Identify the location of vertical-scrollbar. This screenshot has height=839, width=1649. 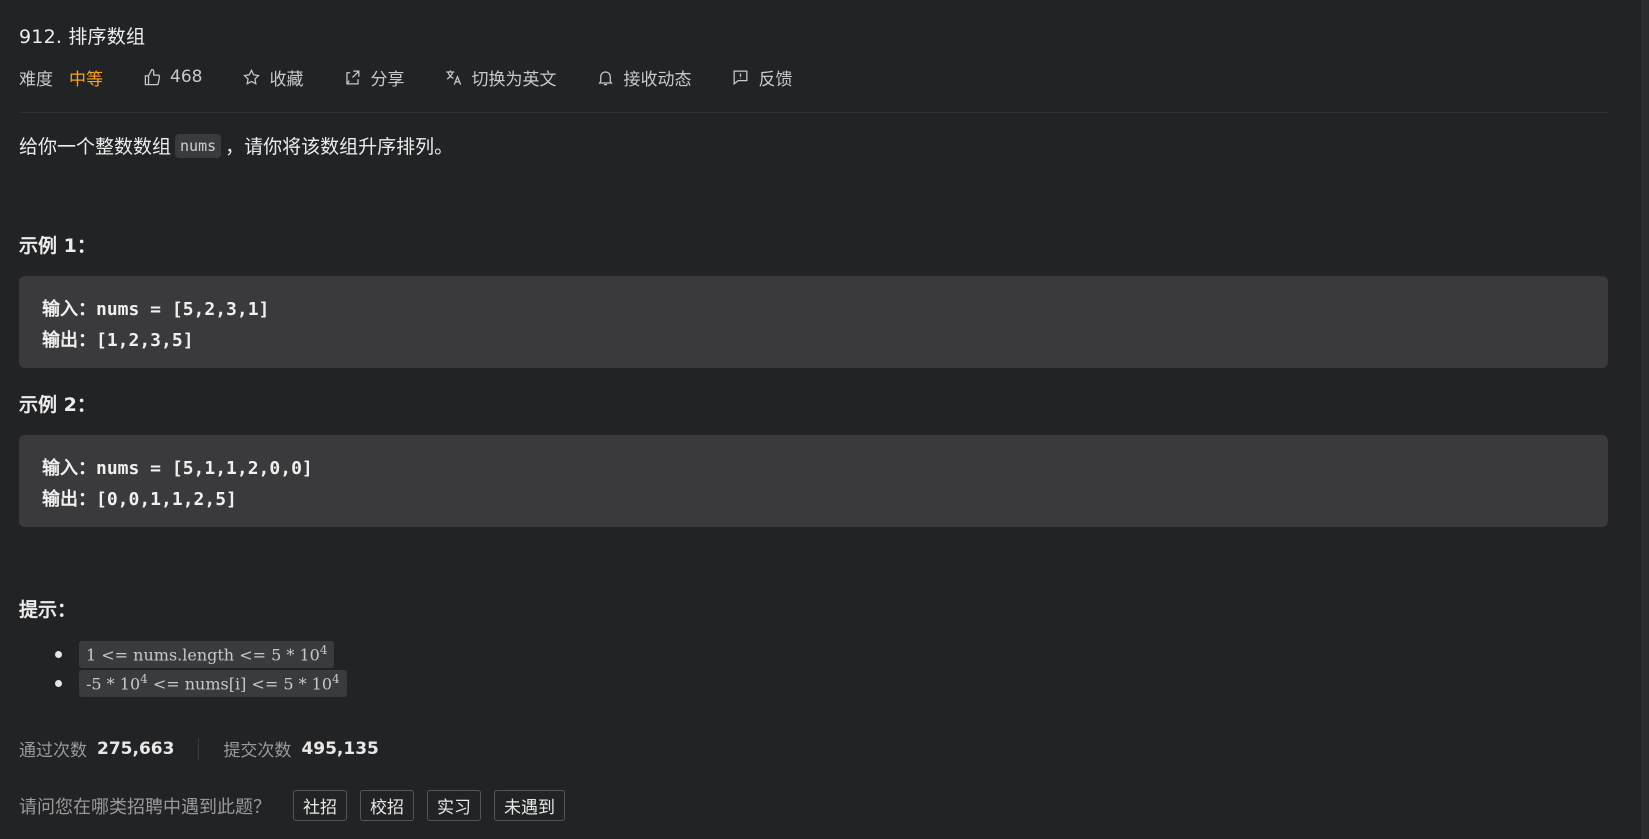
(1645, 419).